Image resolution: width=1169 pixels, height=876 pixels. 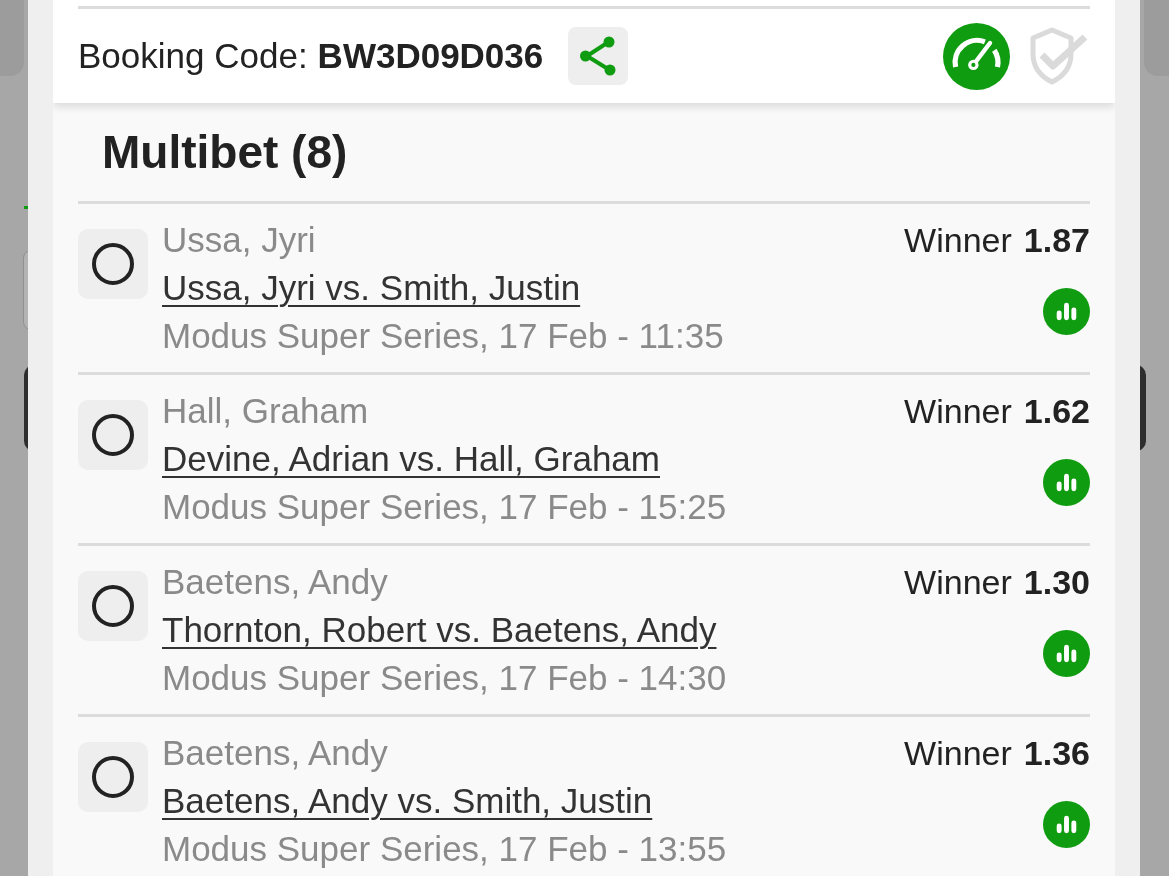 I want to click on speedometer-icon, so click(x=976, y=56).